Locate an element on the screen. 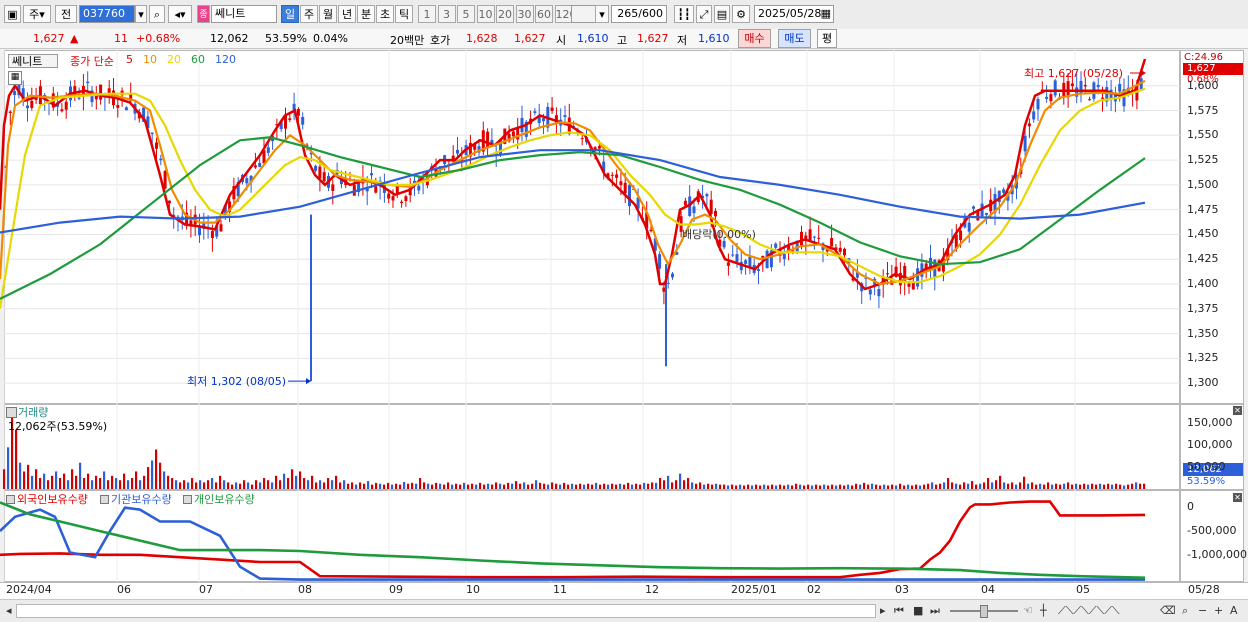 The image size is (1248, 622). grid-toggle-icon: ▦ is located at coordinates (15, 78).